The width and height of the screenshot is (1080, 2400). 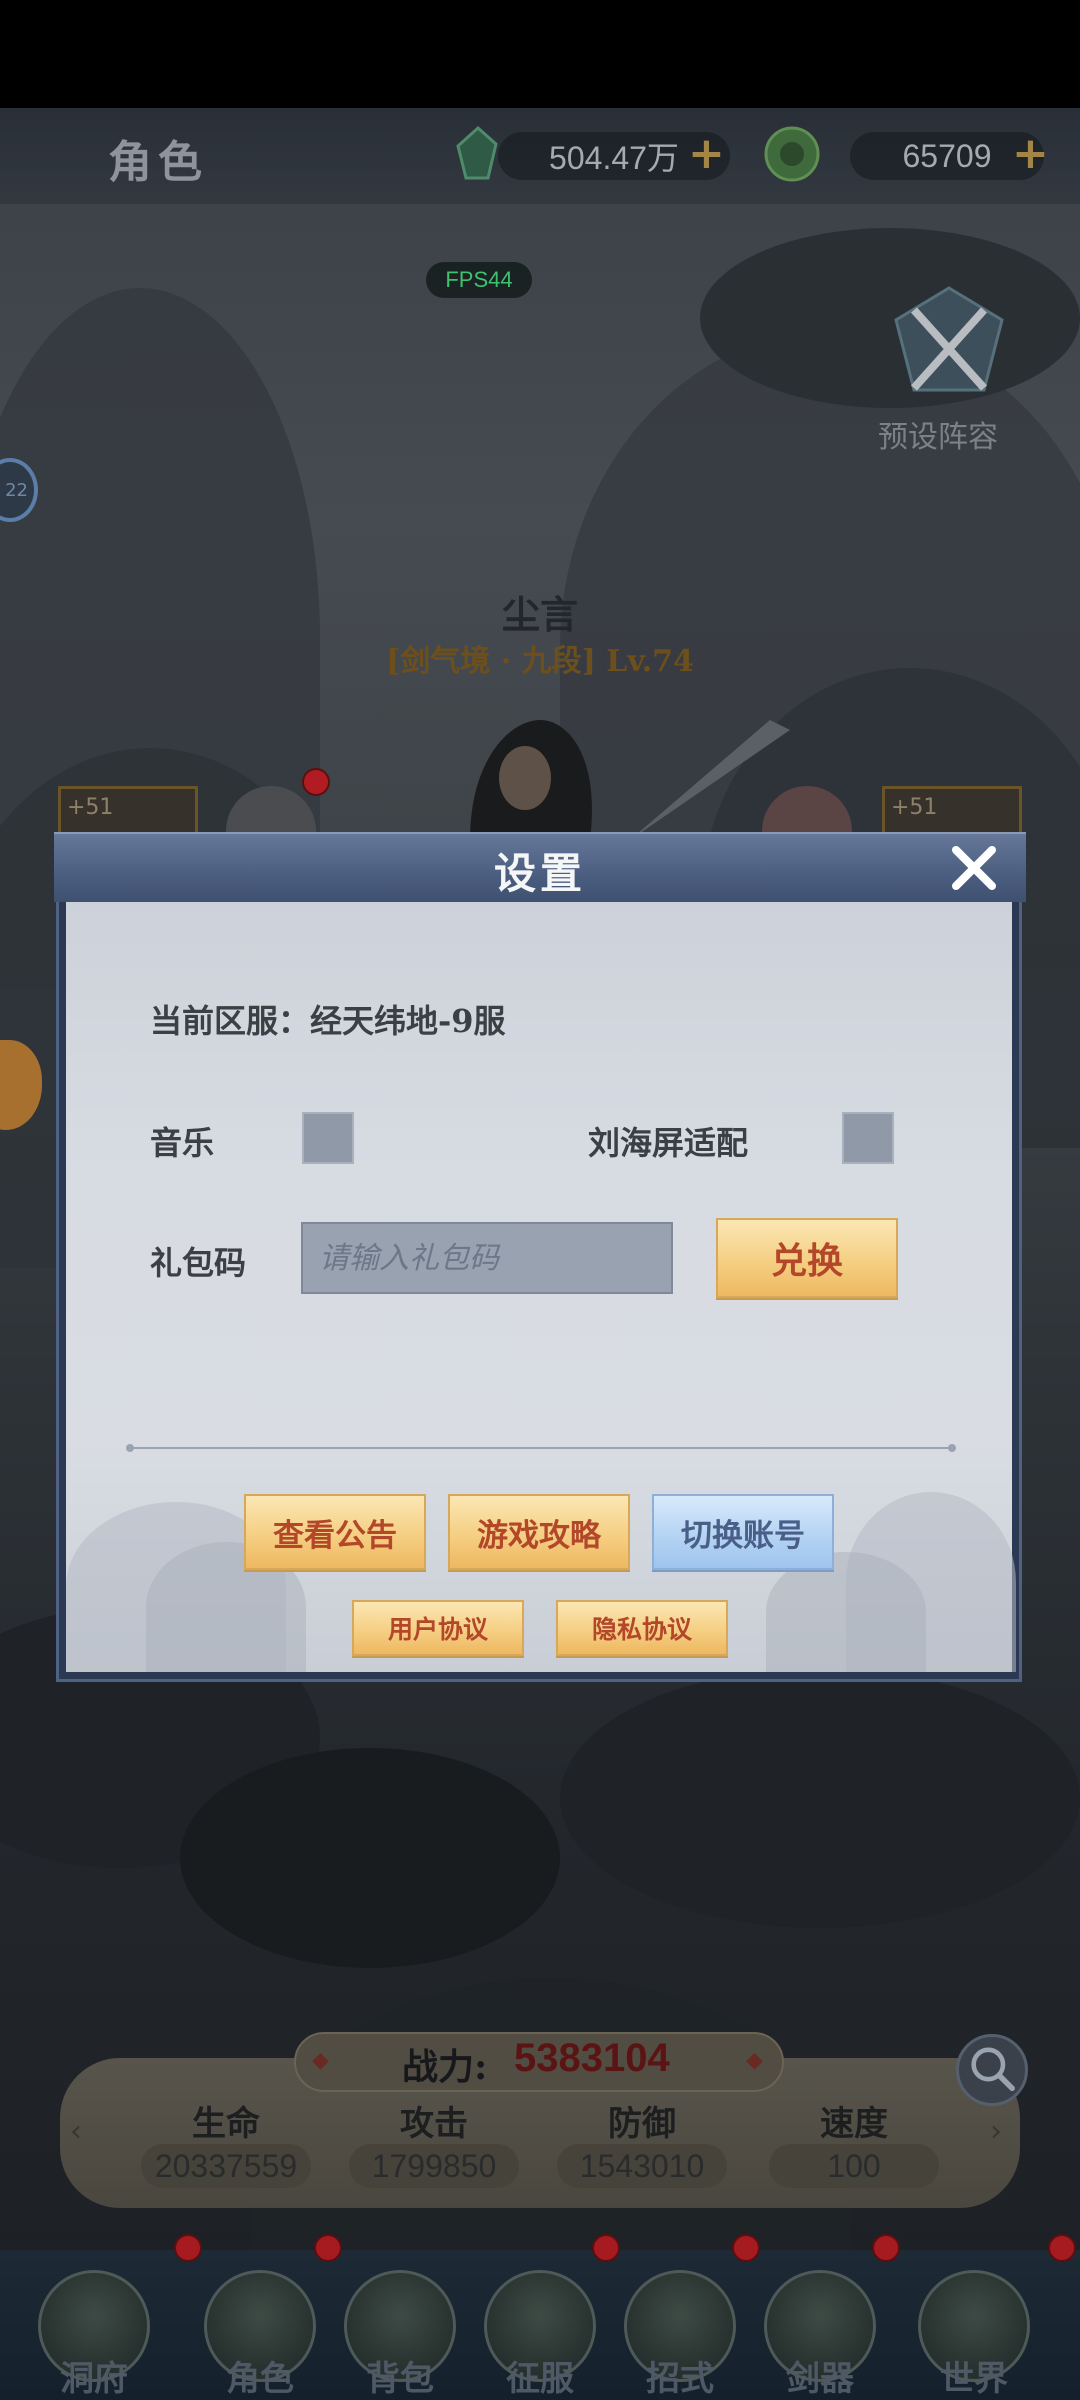 What do you see at coordinates (974, 2379) in the screenshot?
I see `nav-label-world: 世界` at bounding box center [974, 2379].